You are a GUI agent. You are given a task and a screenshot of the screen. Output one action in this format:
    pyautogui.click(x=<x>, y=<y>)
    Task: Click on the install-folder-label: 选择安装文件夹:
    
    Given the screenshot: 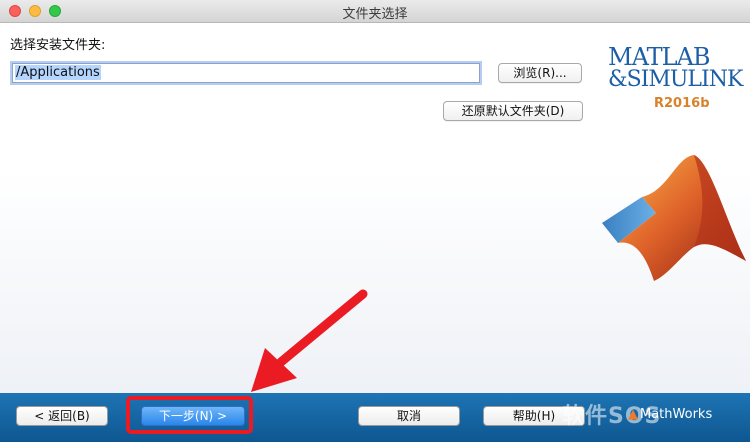 What is the action you would take?
    pyautogui.click(x=58, y=45)
    